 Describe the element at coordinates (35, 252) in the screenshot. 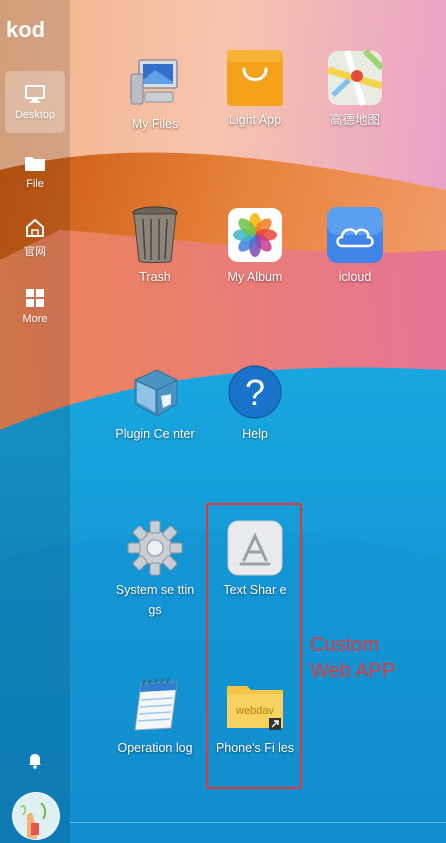

I see `sidebar-item-label: 官网` at that location.